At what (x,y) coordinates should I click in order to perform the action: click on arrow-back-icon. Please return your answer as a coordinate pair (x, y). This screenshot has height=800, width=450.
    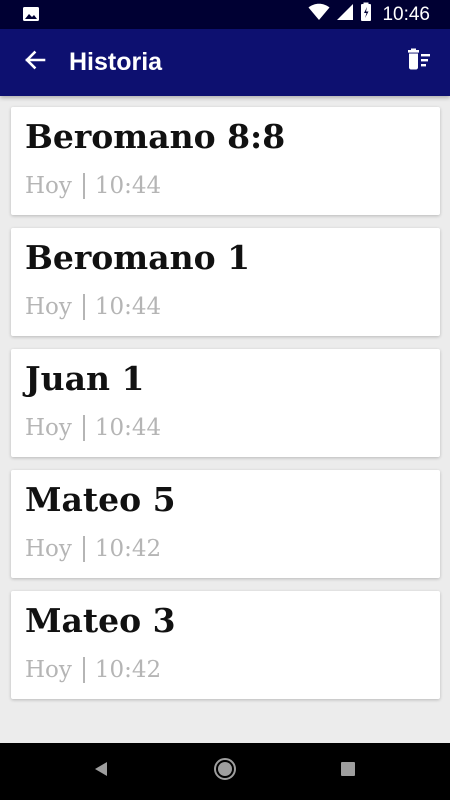
    Looking at the image, I should click on (35, 62).